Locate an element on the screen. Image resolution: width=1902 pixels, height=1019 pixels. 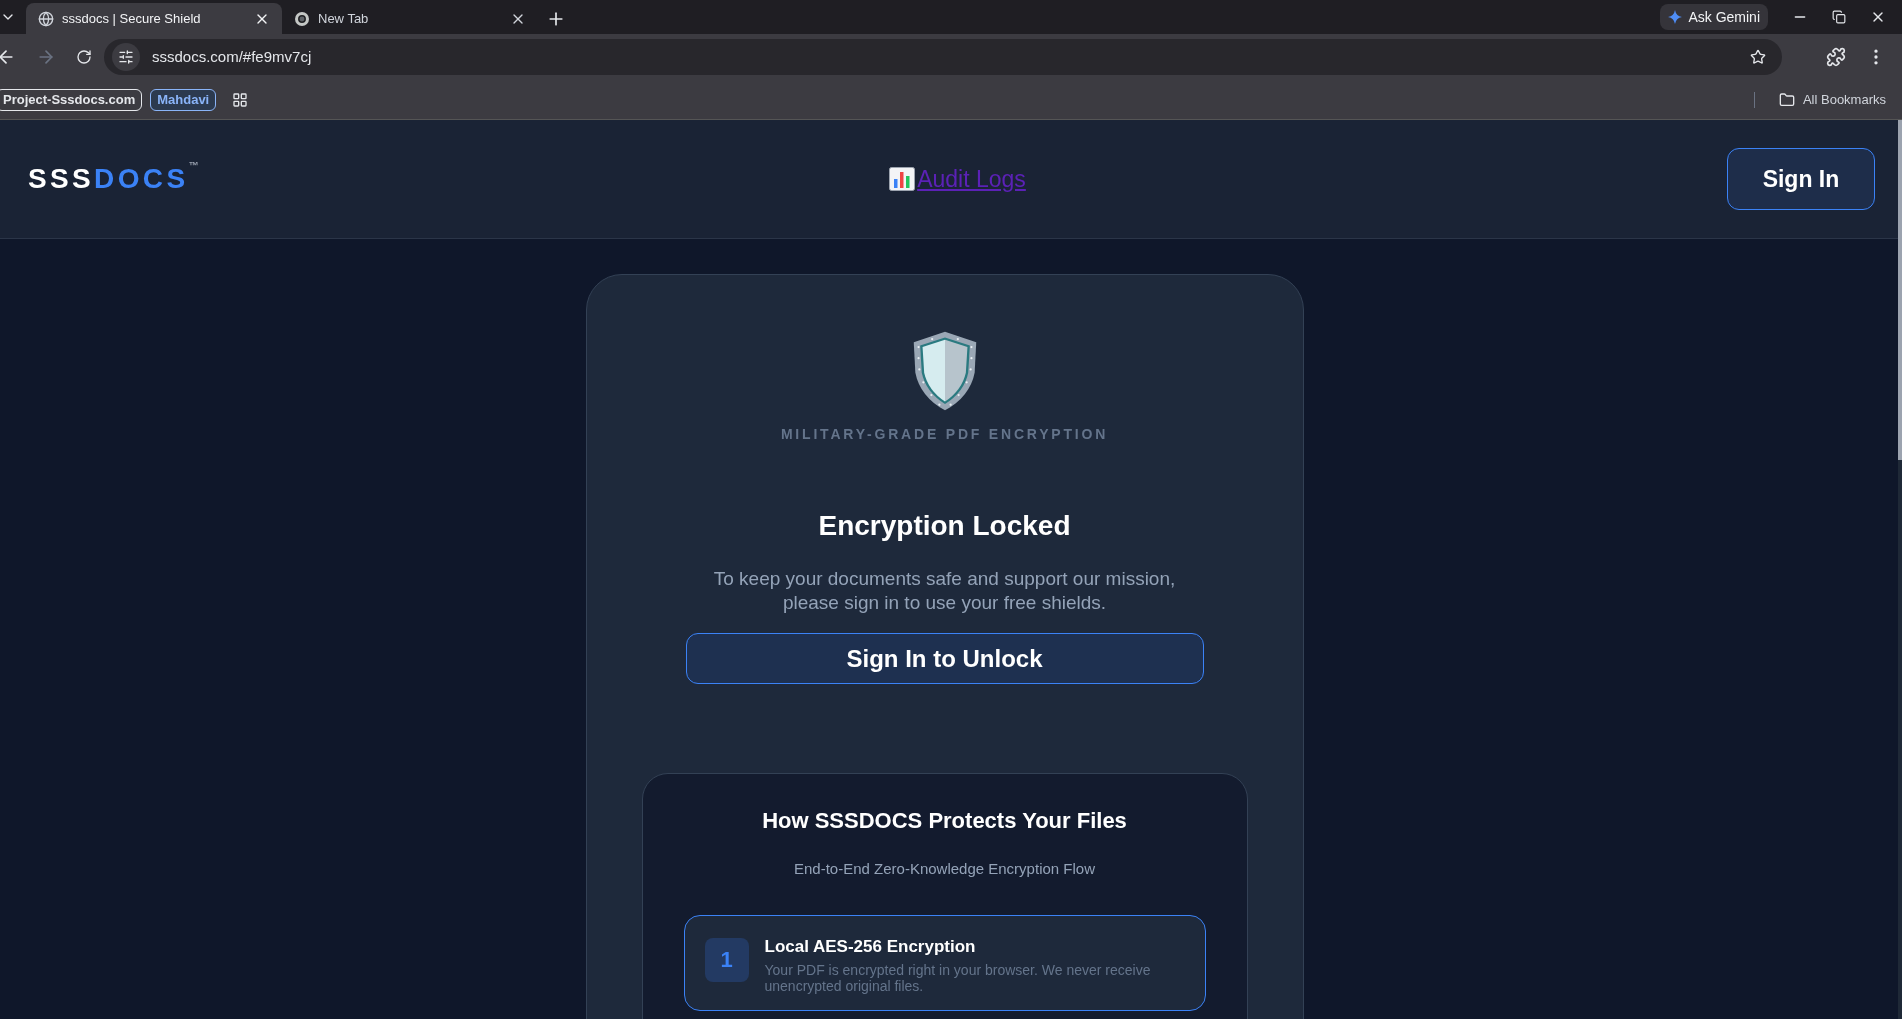
sparkle-icon is located at coordinates (1675, 17).